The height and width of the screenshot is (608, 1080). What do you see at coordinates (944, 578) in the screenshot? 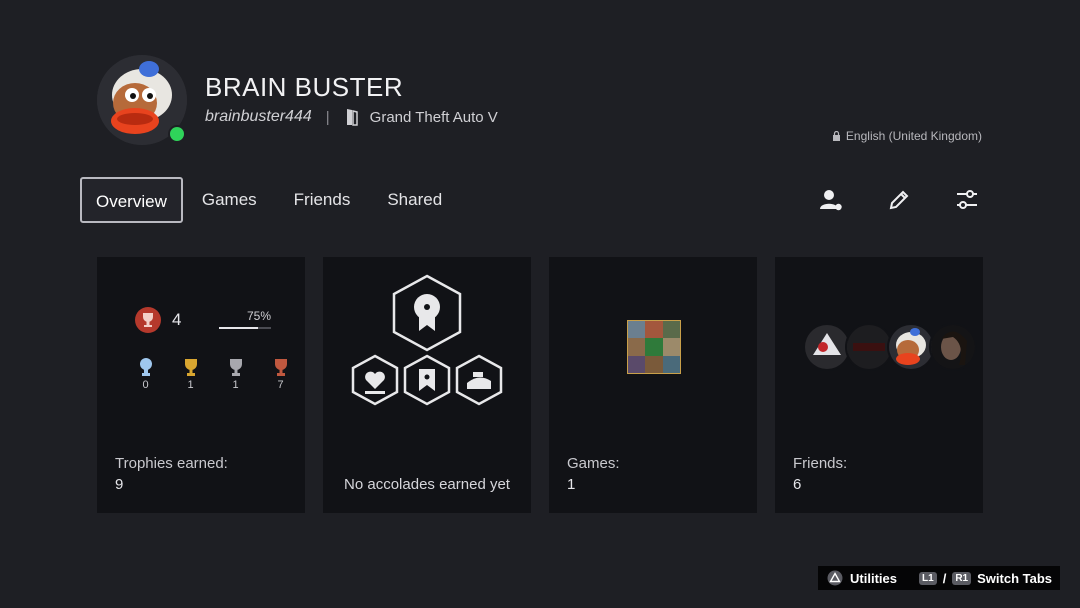
I see `hint-slash: /` at bounding box center [944, 578].